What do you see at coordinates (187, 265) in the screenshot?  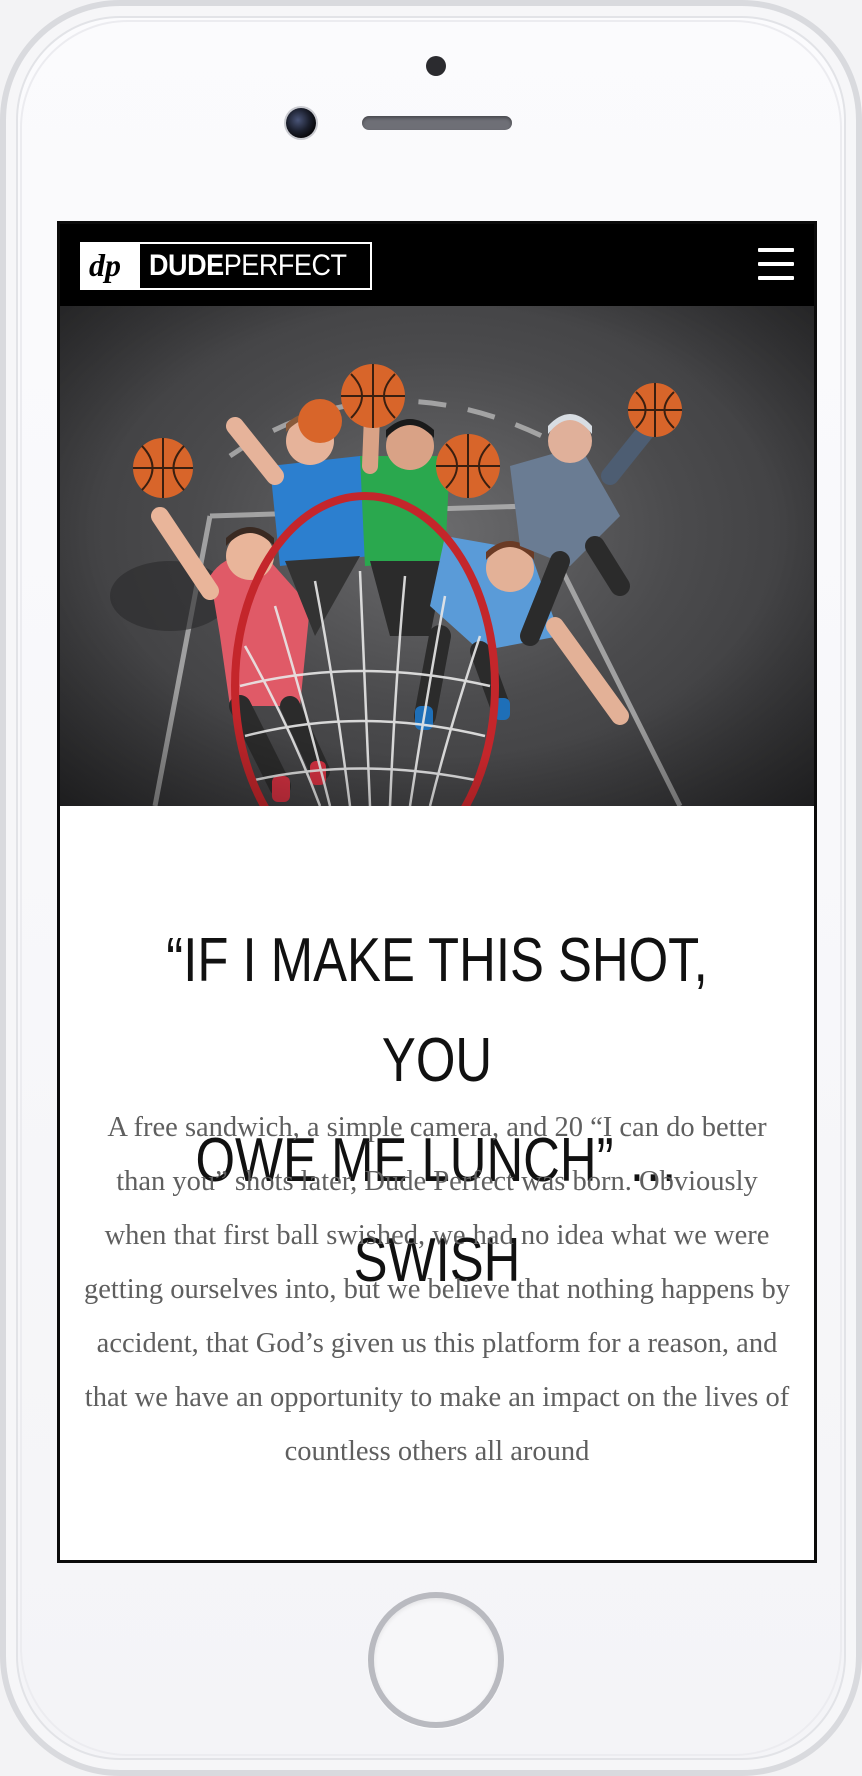 I see `logo-text-bold: DUDE` at bounding box center [187, 265].